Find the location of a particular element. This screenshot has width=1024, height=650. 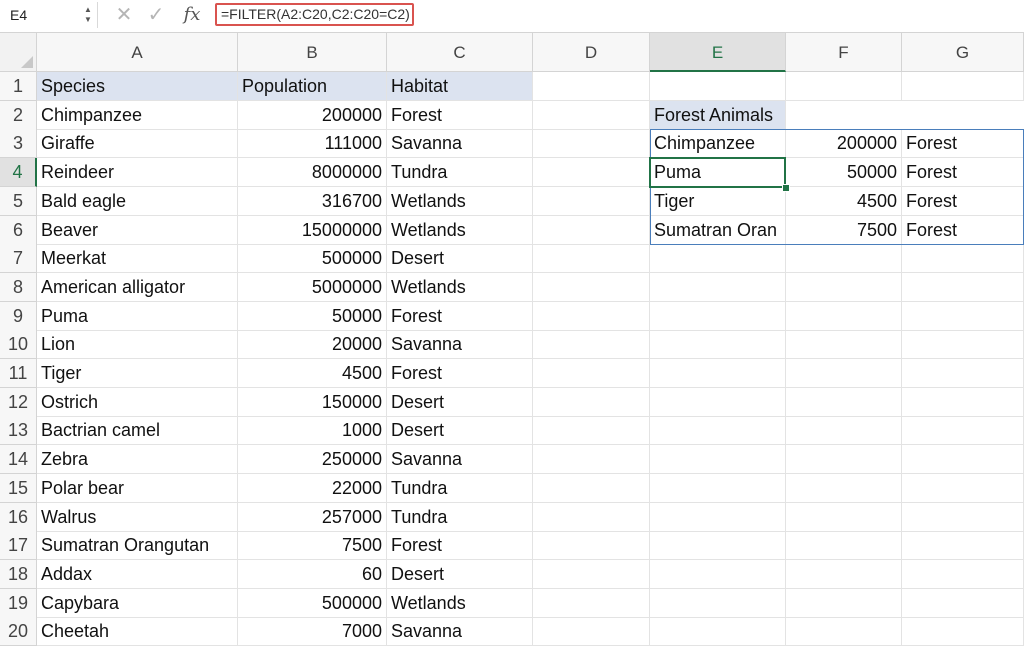

cell-f9 is located at coordinates (844, 316).